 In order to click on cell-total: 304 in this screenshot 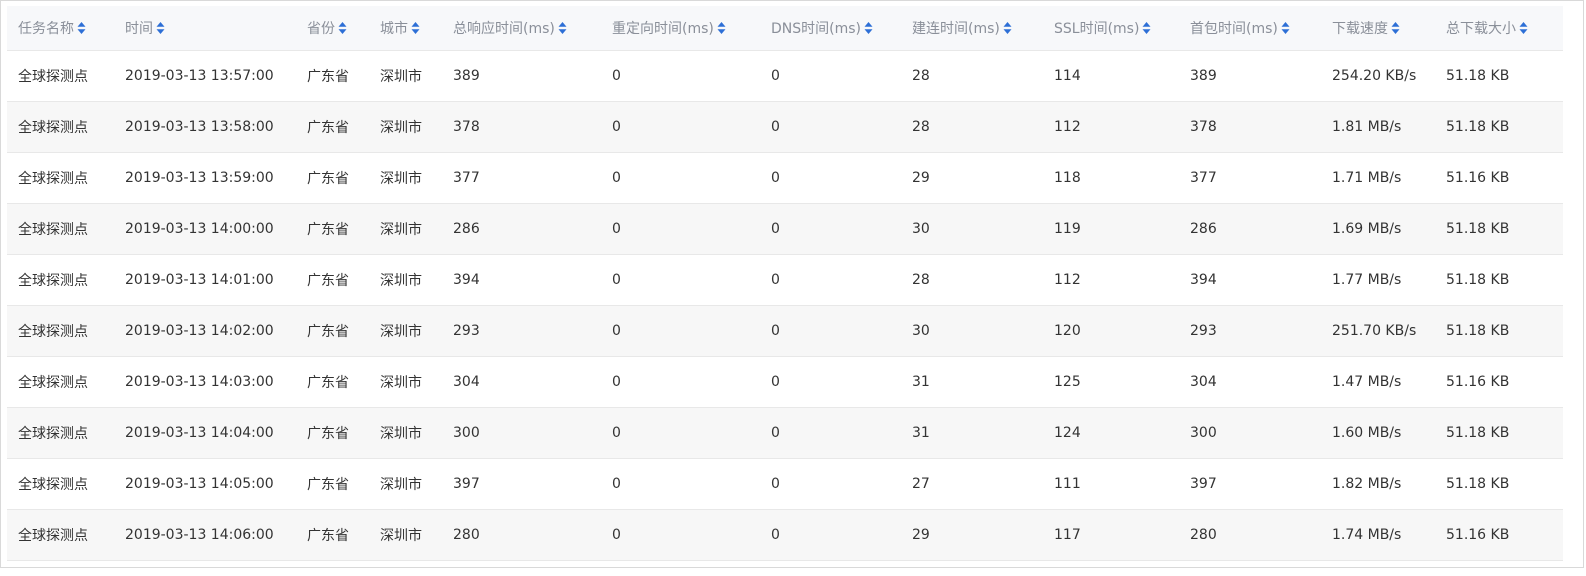, I will do `click(466, 381)`.